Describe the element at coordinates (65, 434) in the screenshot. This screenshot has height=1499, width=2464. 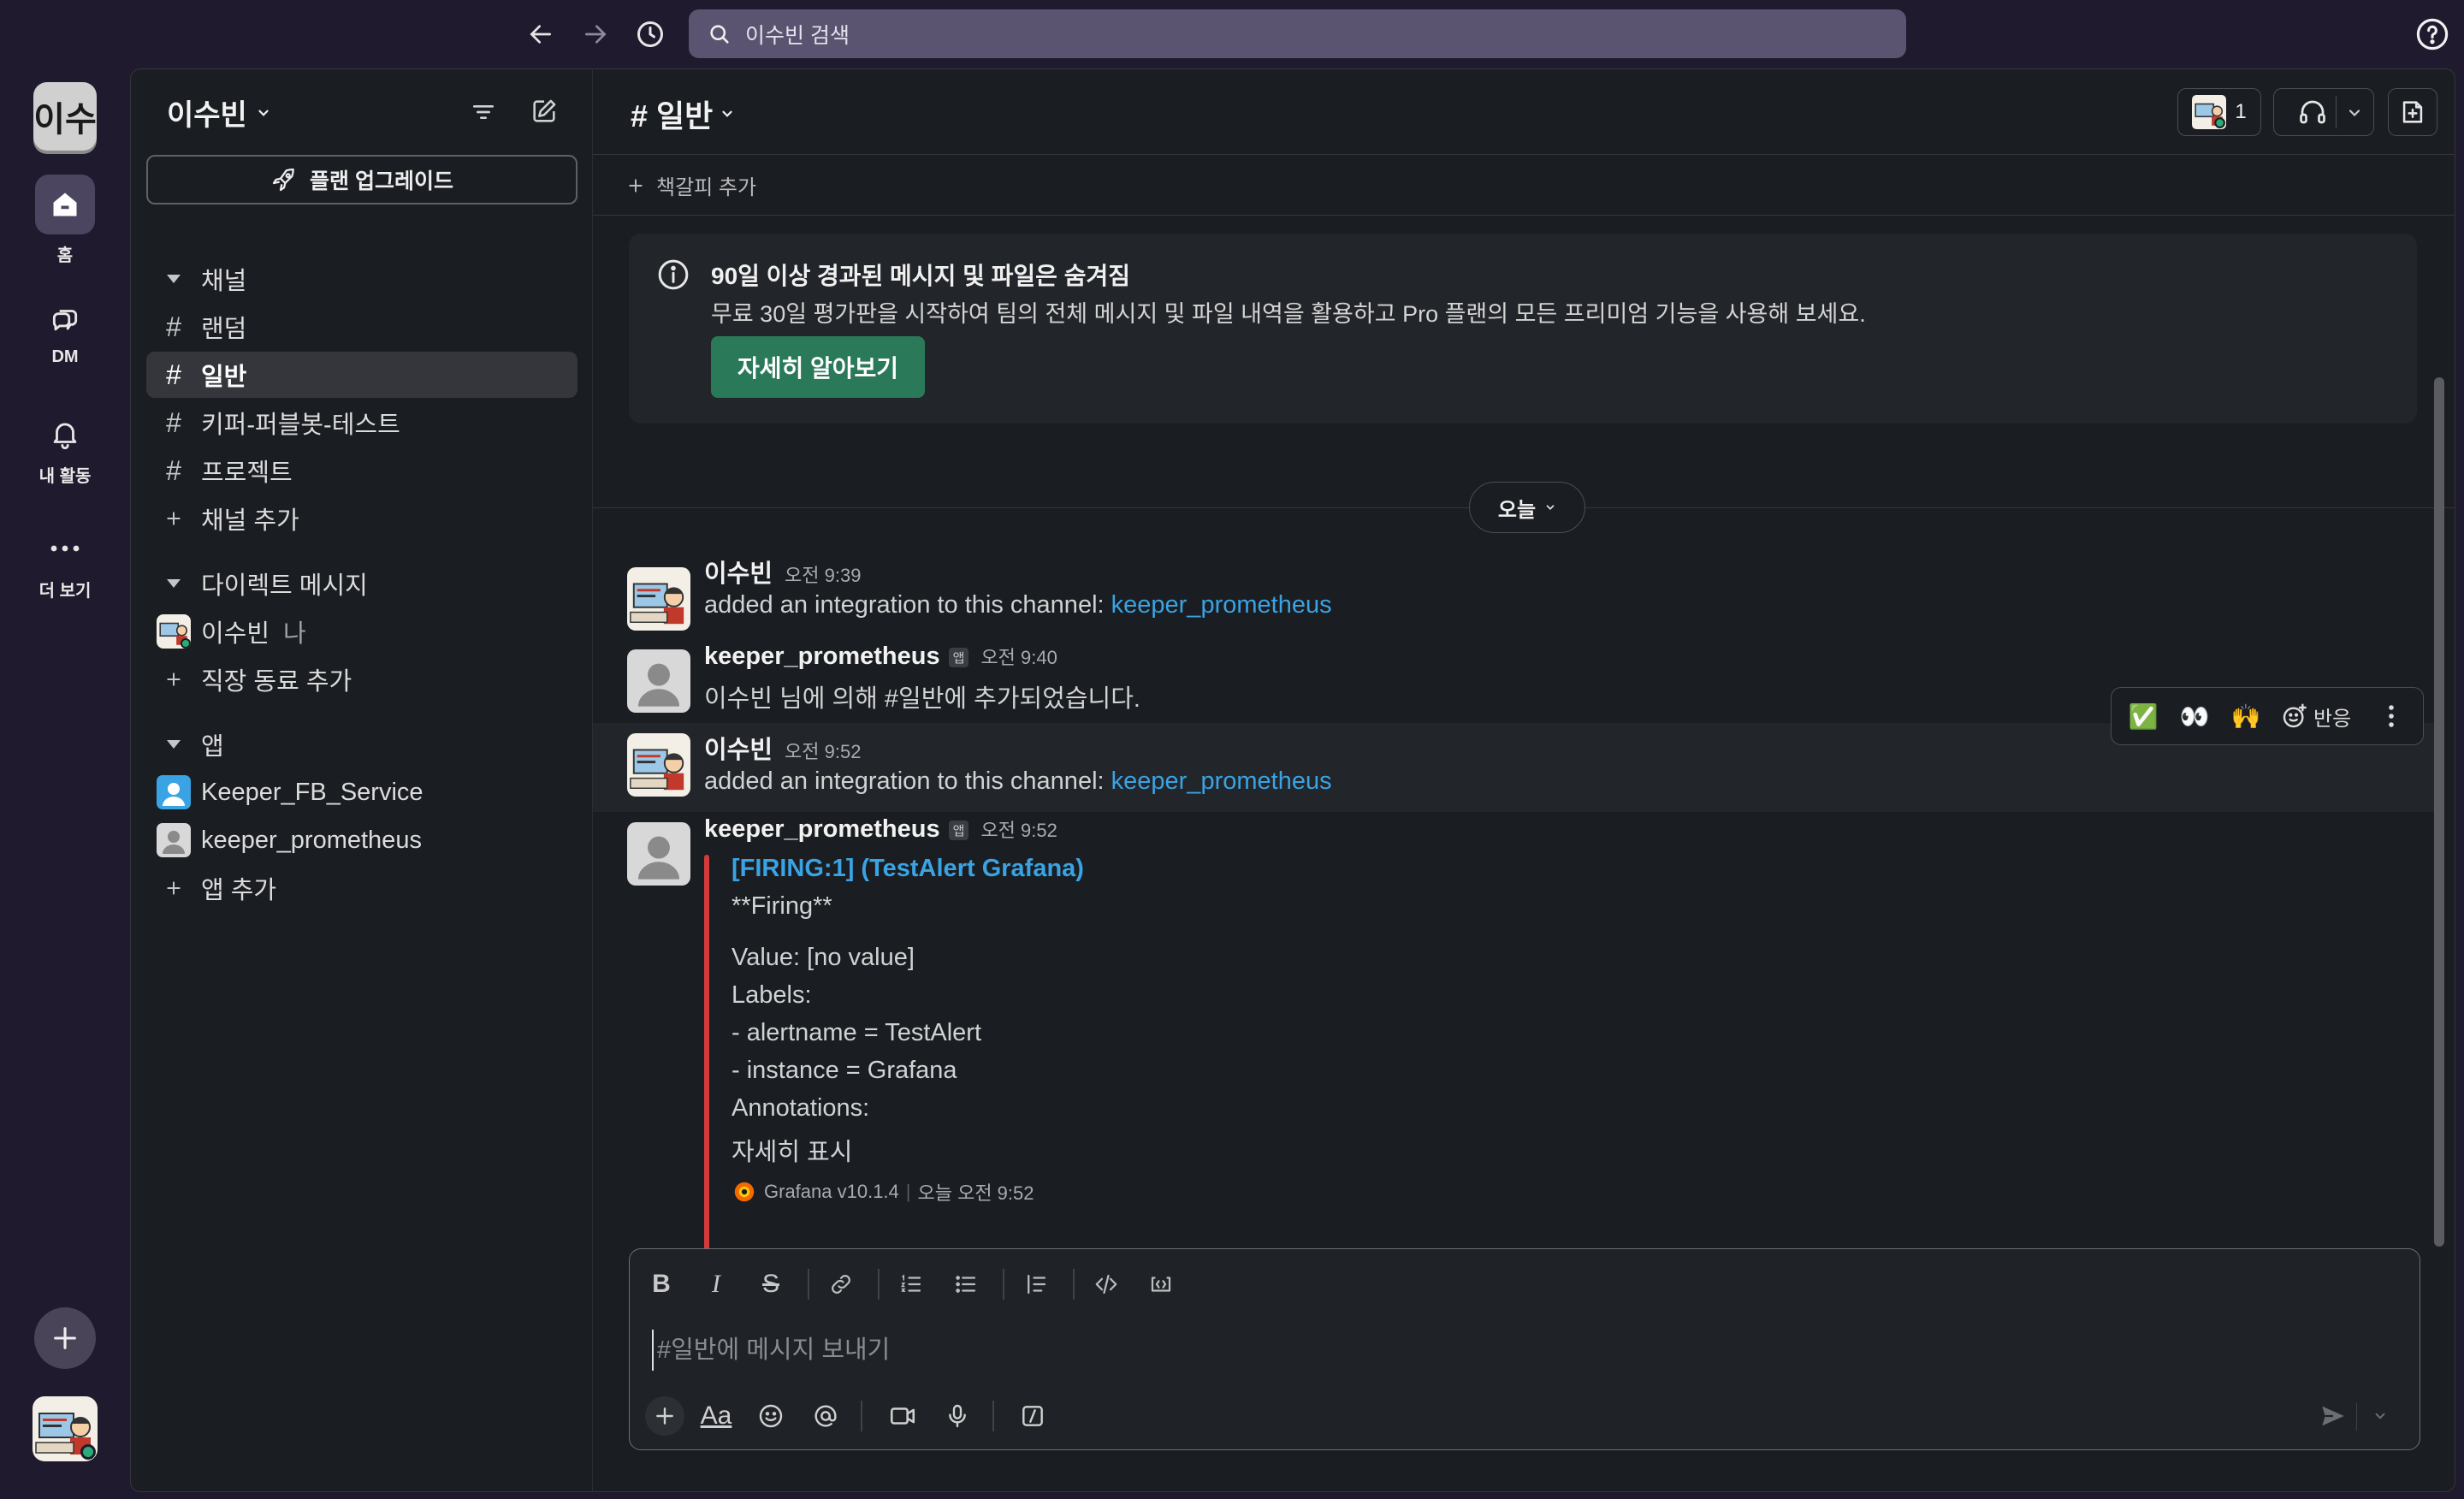
I see `bell-icon` at that location.